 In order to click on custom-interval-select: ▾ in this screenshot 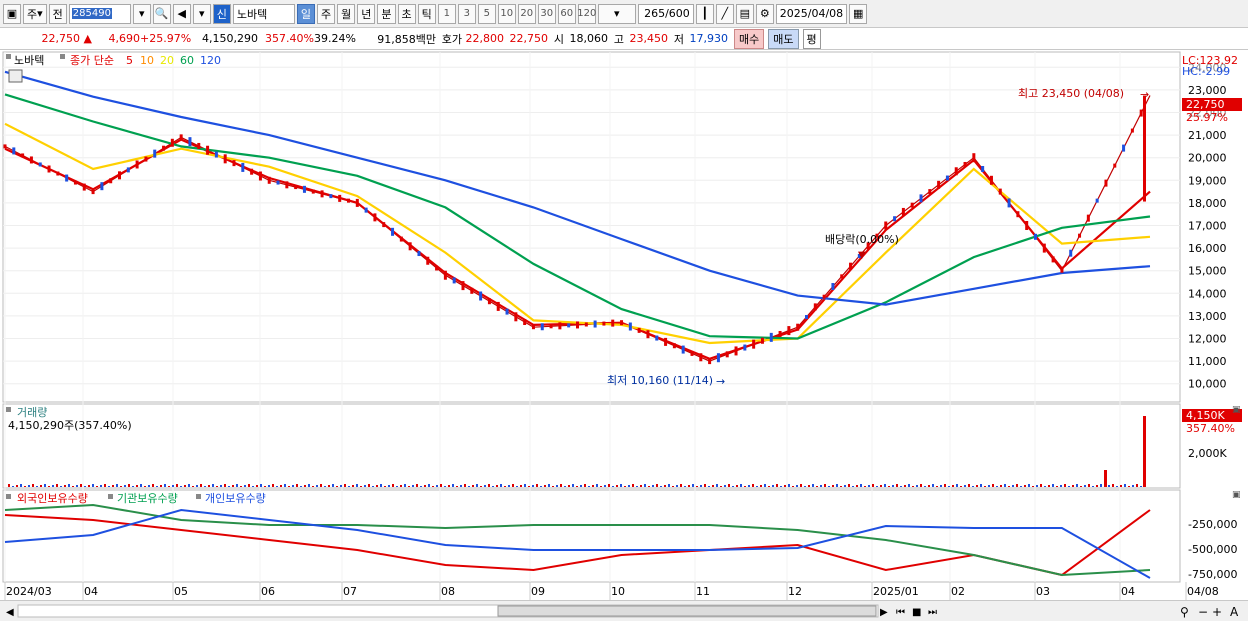, I will do `click(616, 13)`.